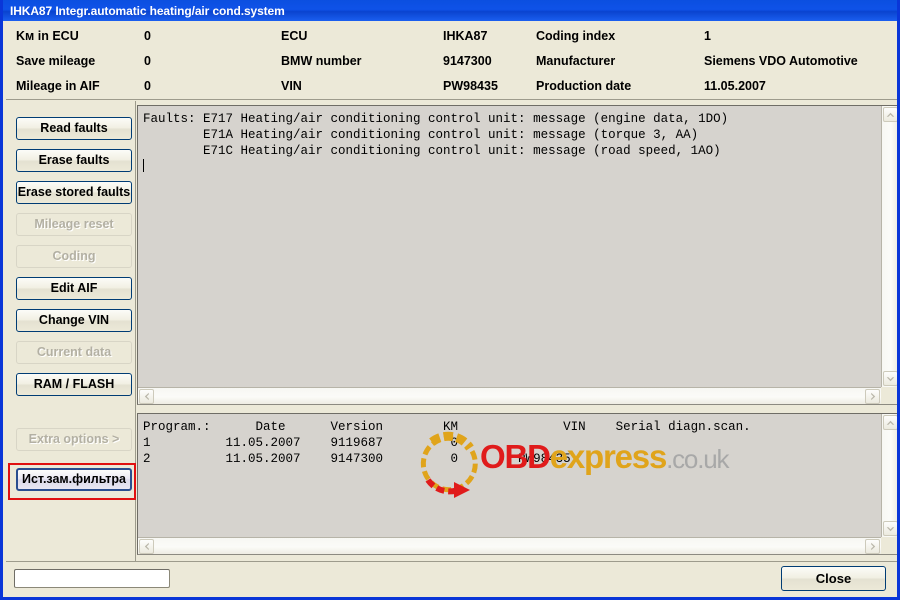  What do you see at coordinates (470, 86) in the screenshot?
I see `info-value-vin: PW98435` at bounding box center [470, 86].